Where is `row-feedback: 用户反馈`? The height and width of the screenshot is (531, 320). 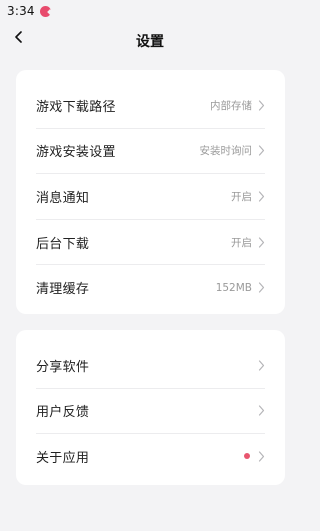
row-feedback: 用户反馈 is located at coordinates (150, 412).